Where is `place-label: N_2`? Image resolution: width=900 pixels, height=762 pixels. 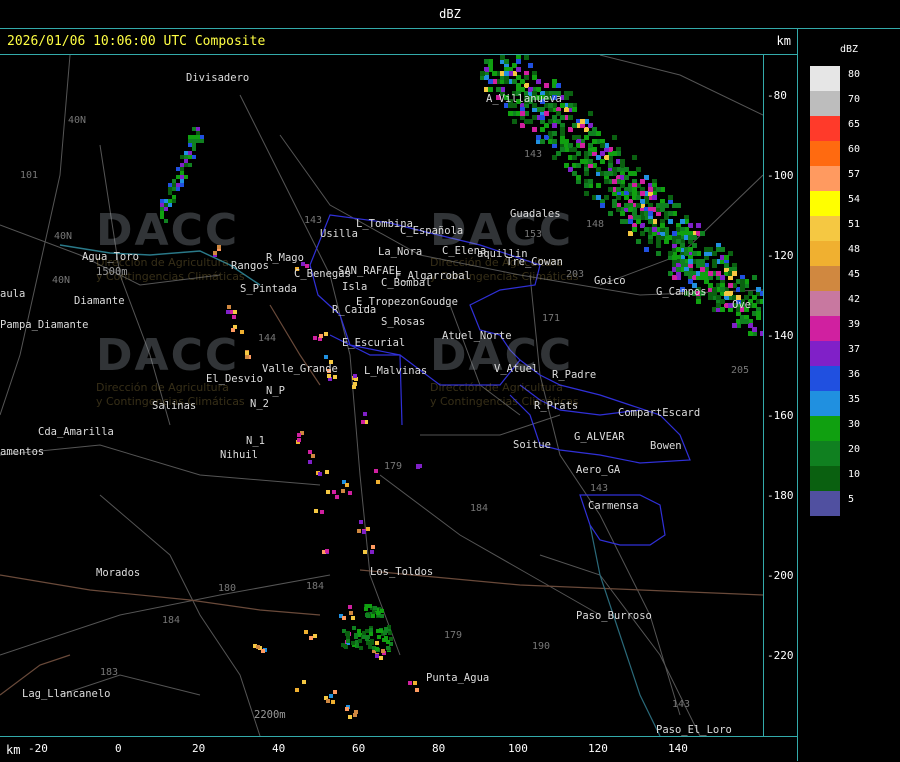 place-label: N_2 is located at coordinates (259, 404).